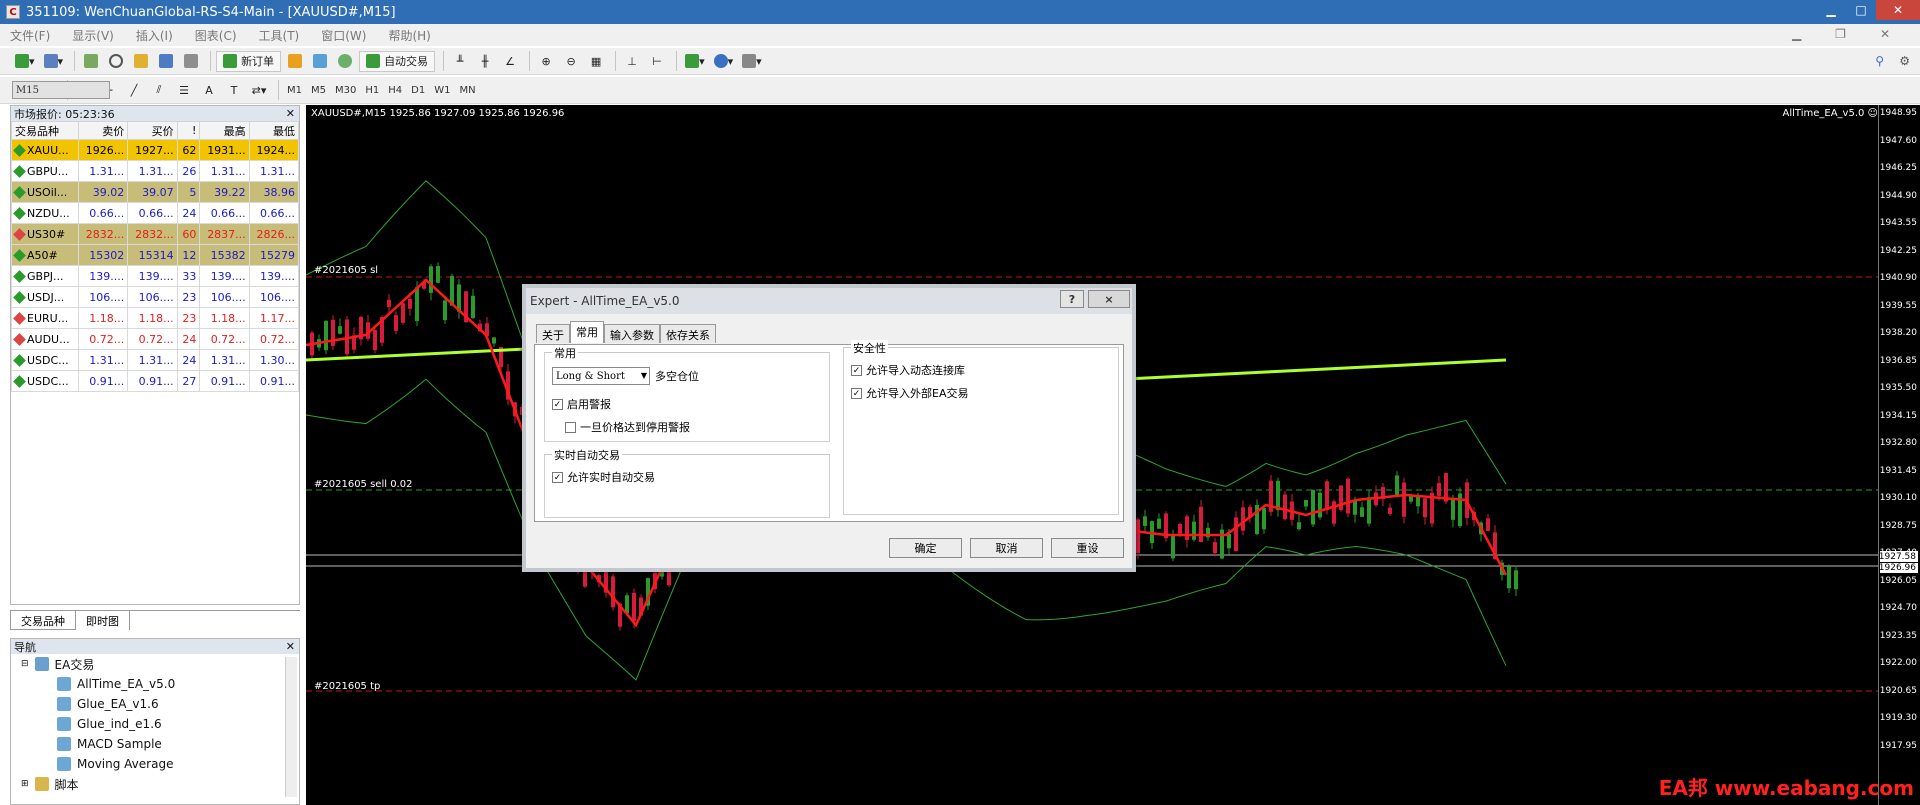 The image size is (1920, 805). I want to click on tab-symbols: 交易品种, so click(43, 620).